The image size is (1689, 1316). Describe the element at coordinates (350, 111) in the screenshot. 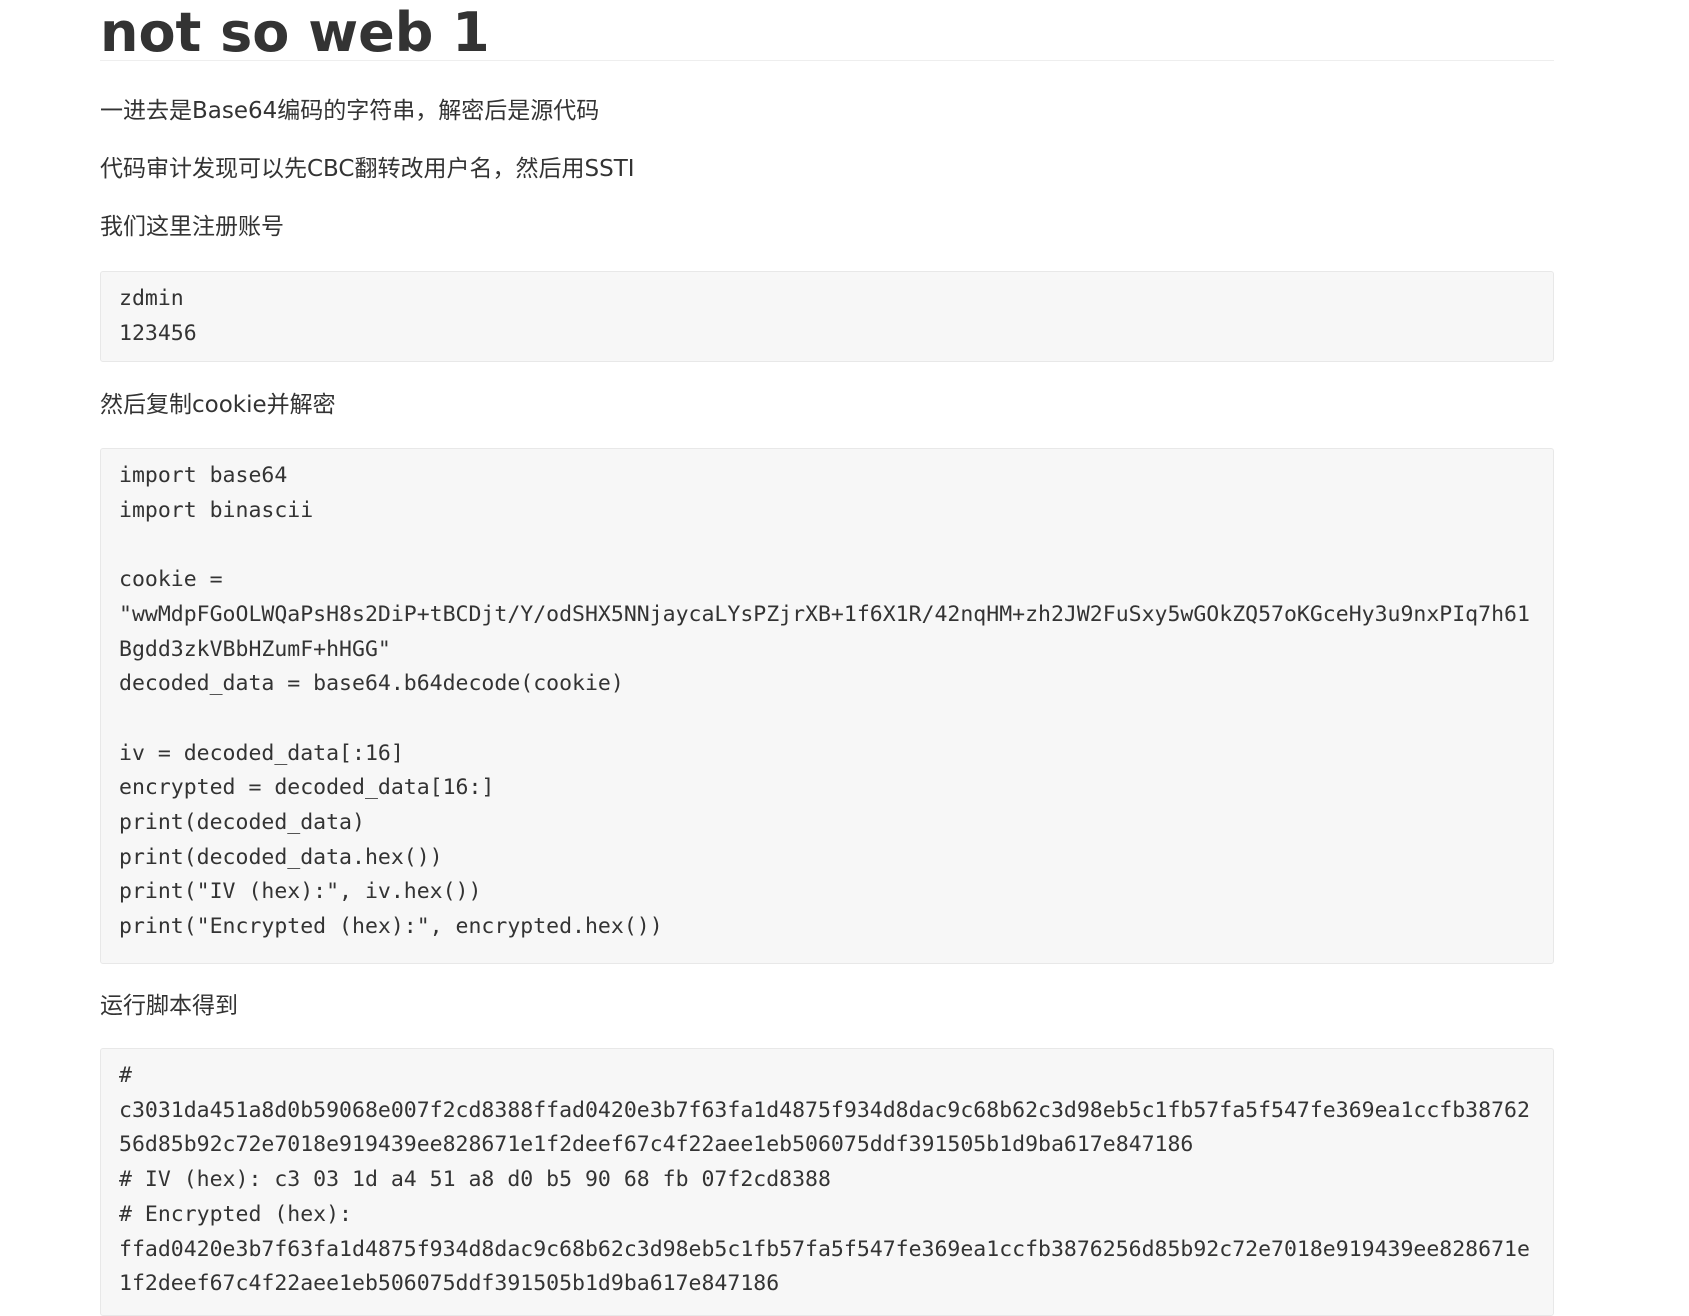

I see `paragraph-intro: 一进去是Base64编码的字符串，解密后是源代码` at that location.